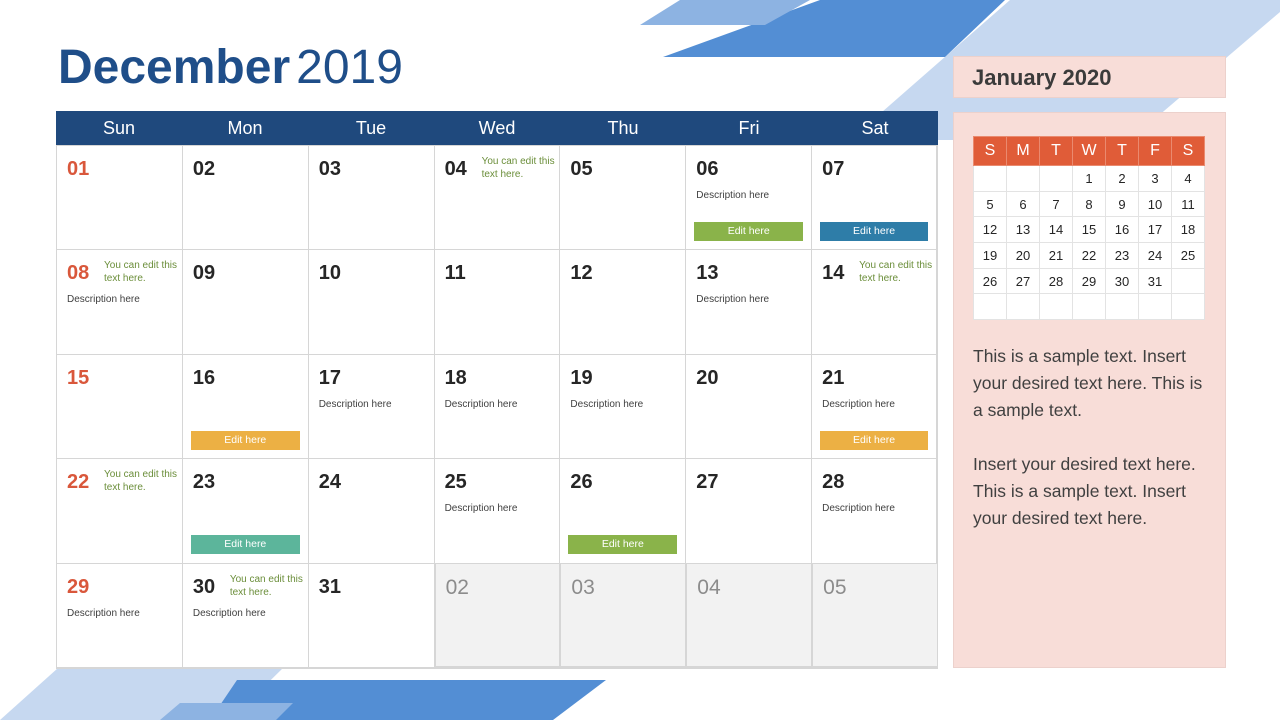 Image resolution: width=1280 pixels, height=720 pixels. I want to click on mini-day: 9, so click(1122, 204).